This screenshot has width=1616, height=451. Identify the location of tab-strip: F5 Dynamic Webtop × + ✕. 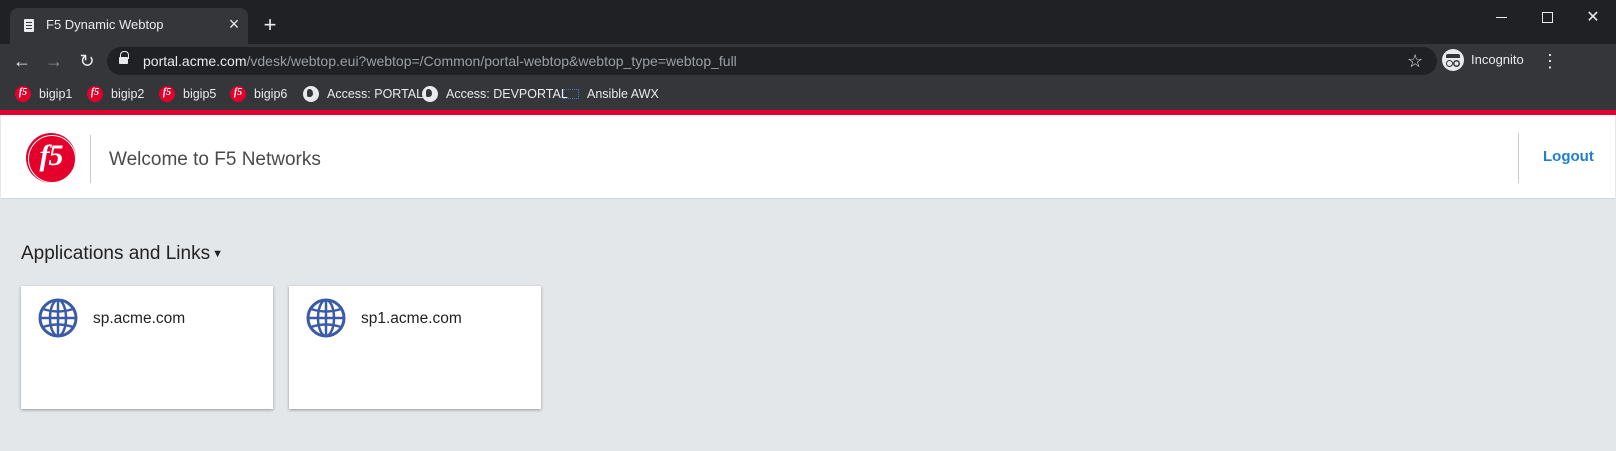
(808, 22).